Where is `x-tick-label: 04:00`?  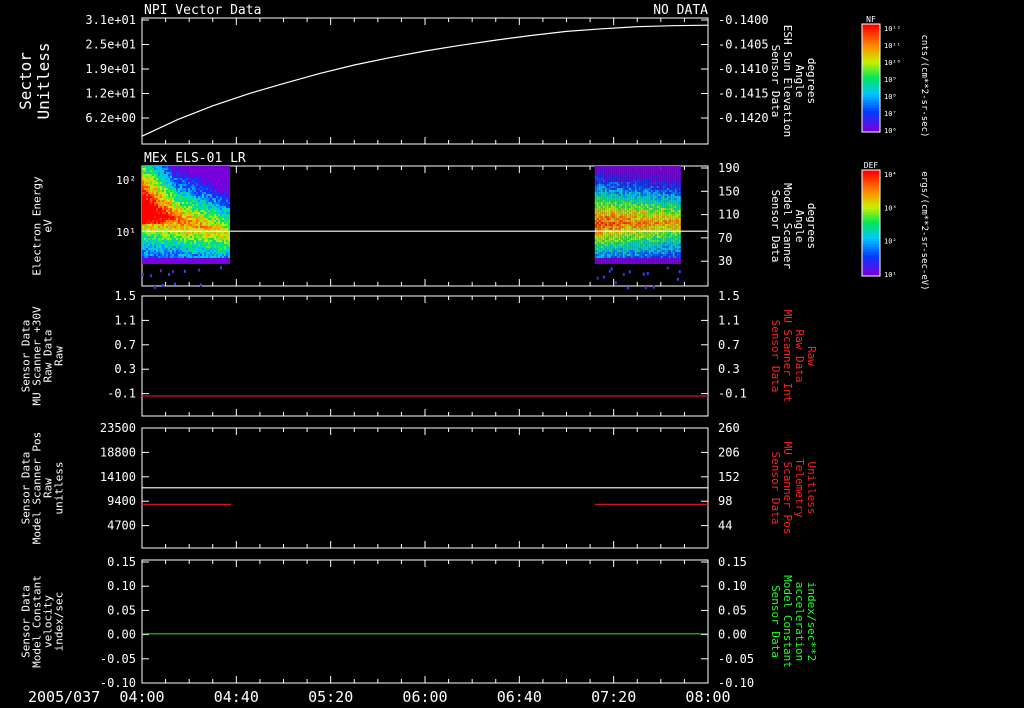
x-tick-label: 04:00 is located at coordinates (141, 697).